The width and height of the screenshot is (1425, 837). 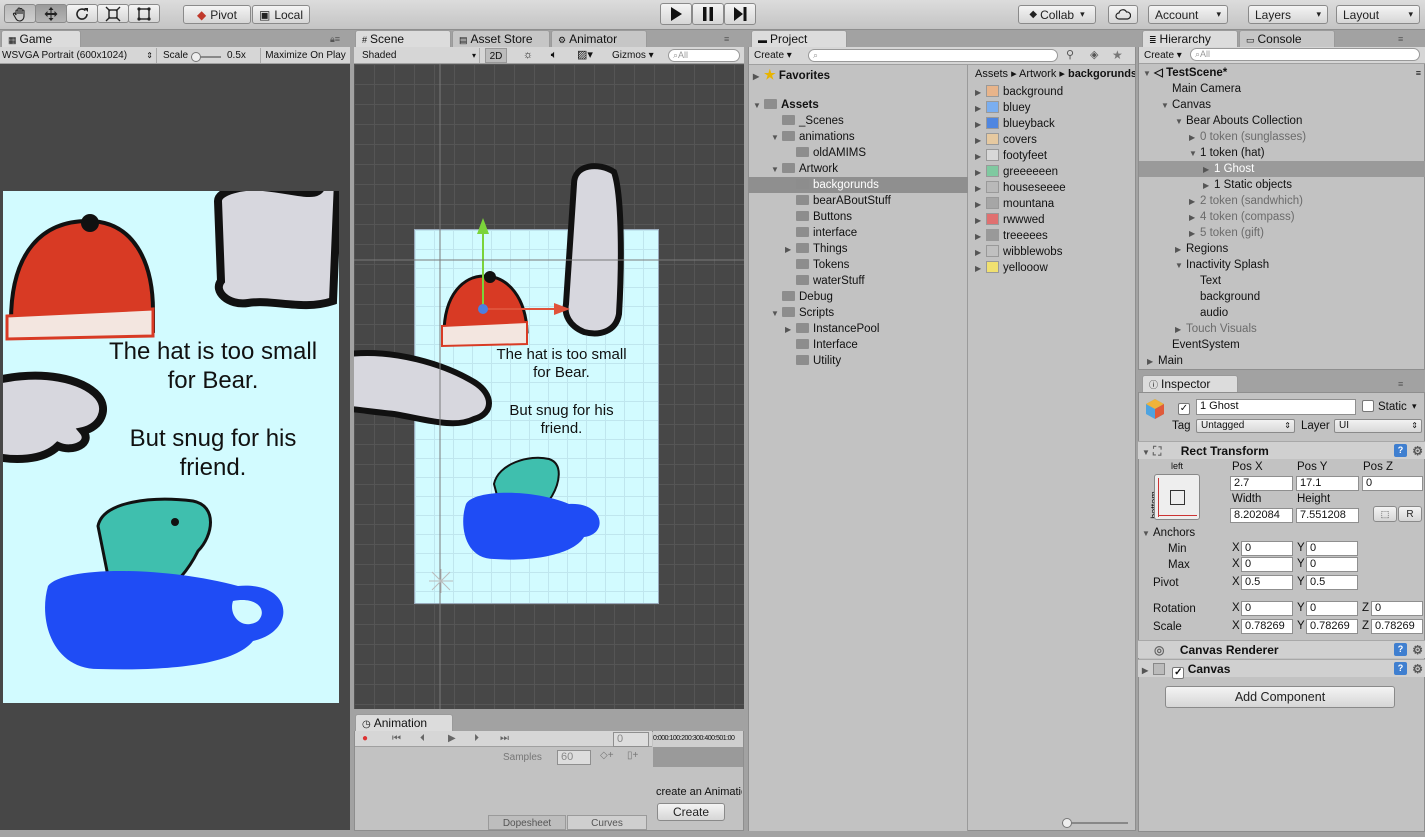 What do you see at coordinates (422, 738) in the screenshot?
I see `prev-key-button: ⏴` at bounding box center [422, 738].